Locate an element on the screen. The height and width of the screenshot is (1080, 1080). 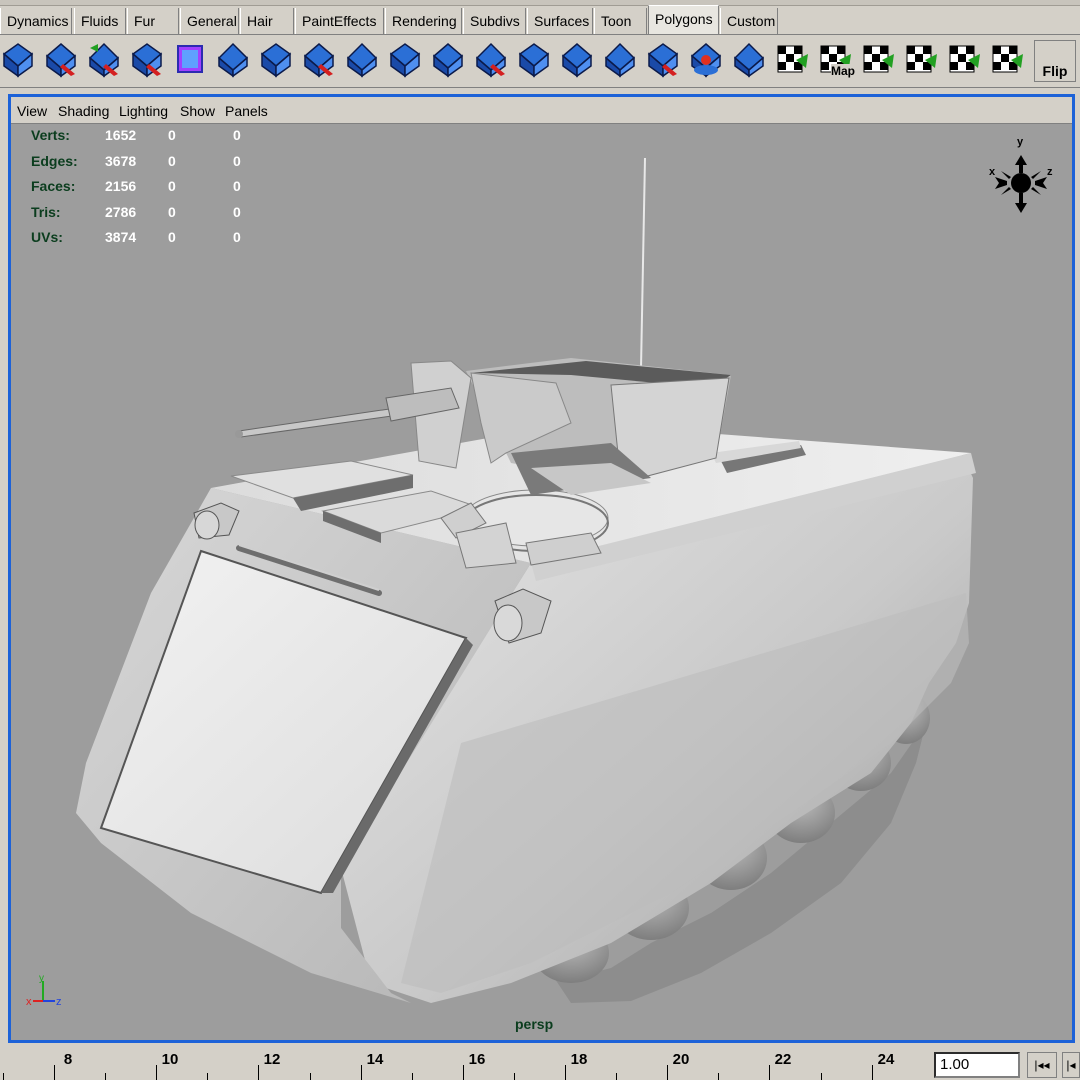
timeline-label: 14 is located at coordinates (375, 1059).